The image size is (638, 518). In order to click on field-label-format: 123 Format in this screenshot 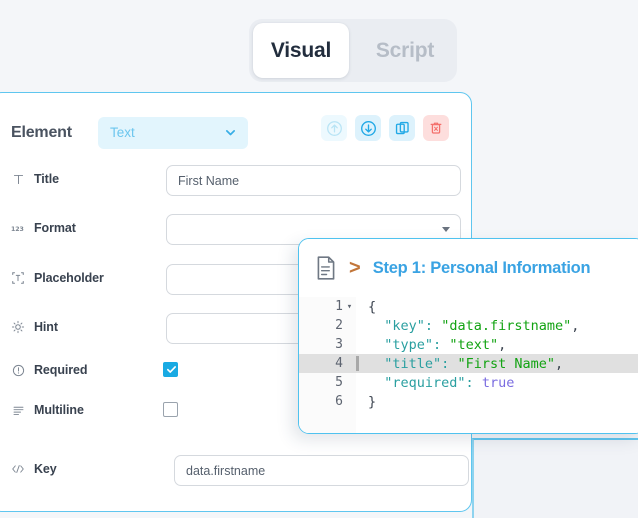, I will do `click(43, 228)`.